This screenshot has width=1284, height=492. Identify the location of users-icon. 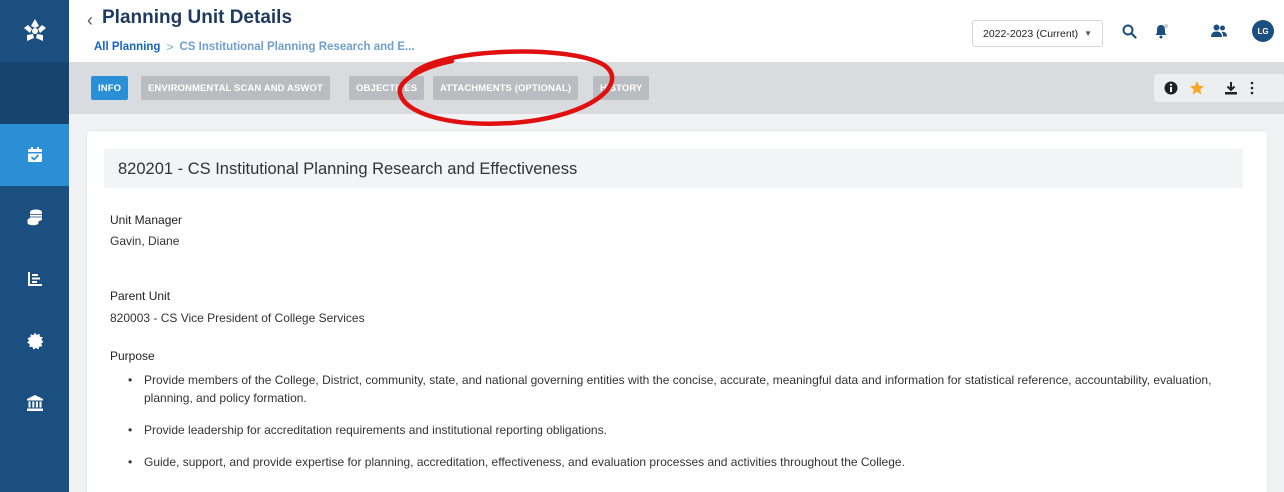
(1219, 31).